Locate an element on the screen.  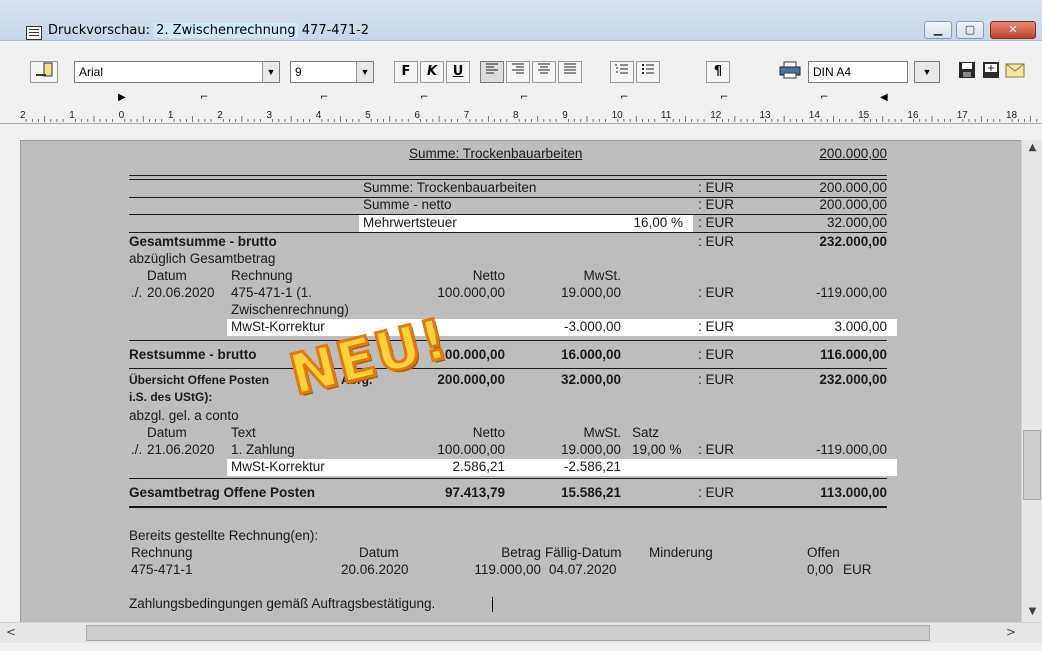
row1-value: -119.000,00 is located at coordinates (851, 292).